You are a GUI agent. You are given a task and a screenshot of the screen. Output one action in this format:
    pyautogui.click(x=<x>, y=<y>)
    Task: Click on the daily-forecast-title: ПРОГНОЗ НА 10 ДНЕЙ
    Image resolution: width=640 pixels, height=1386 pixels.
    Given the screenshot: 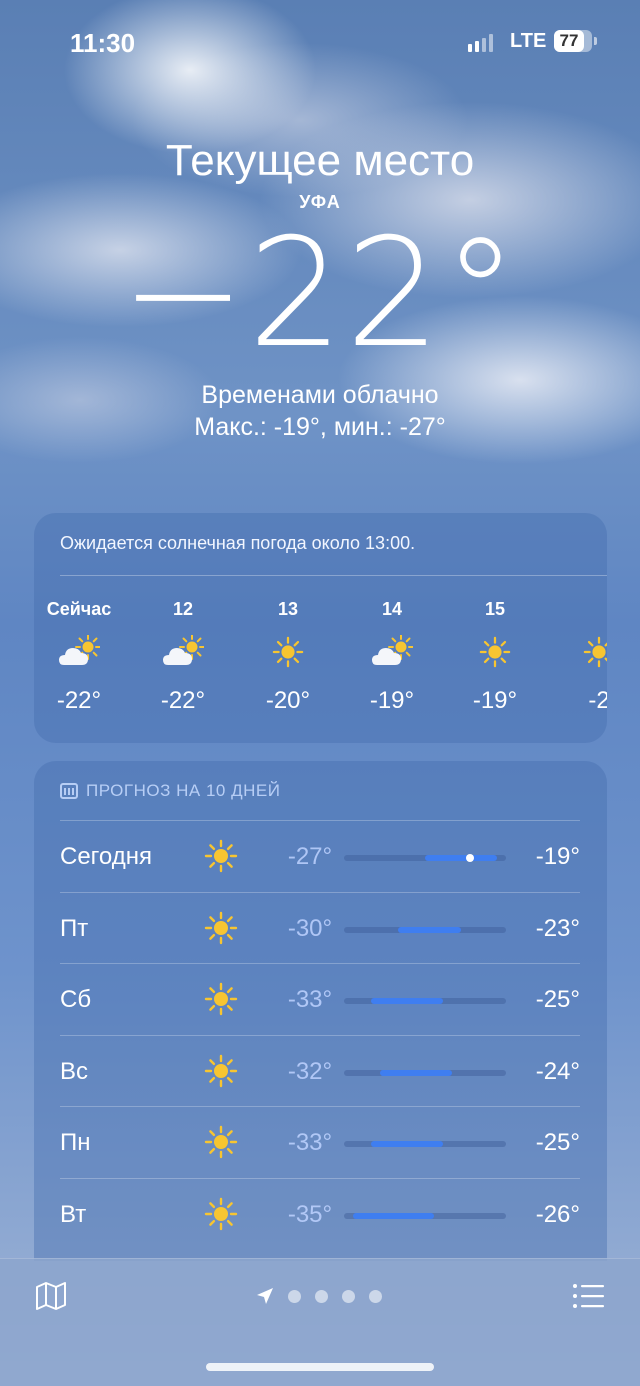 What is the action you would take?
    pyautogui.click(x=183, y=790)
    